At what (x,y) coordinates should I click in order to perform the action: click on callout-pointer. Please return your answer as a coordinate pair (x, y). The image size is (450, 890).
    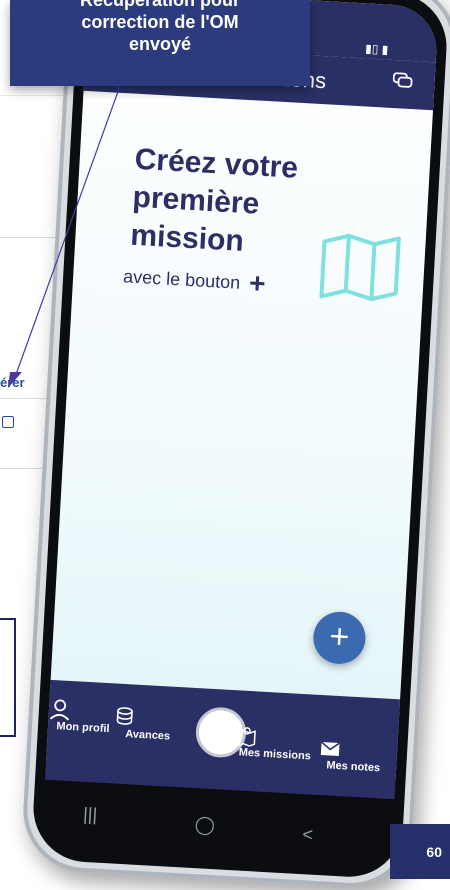
    Looking at the image, I should click on (64, 236).